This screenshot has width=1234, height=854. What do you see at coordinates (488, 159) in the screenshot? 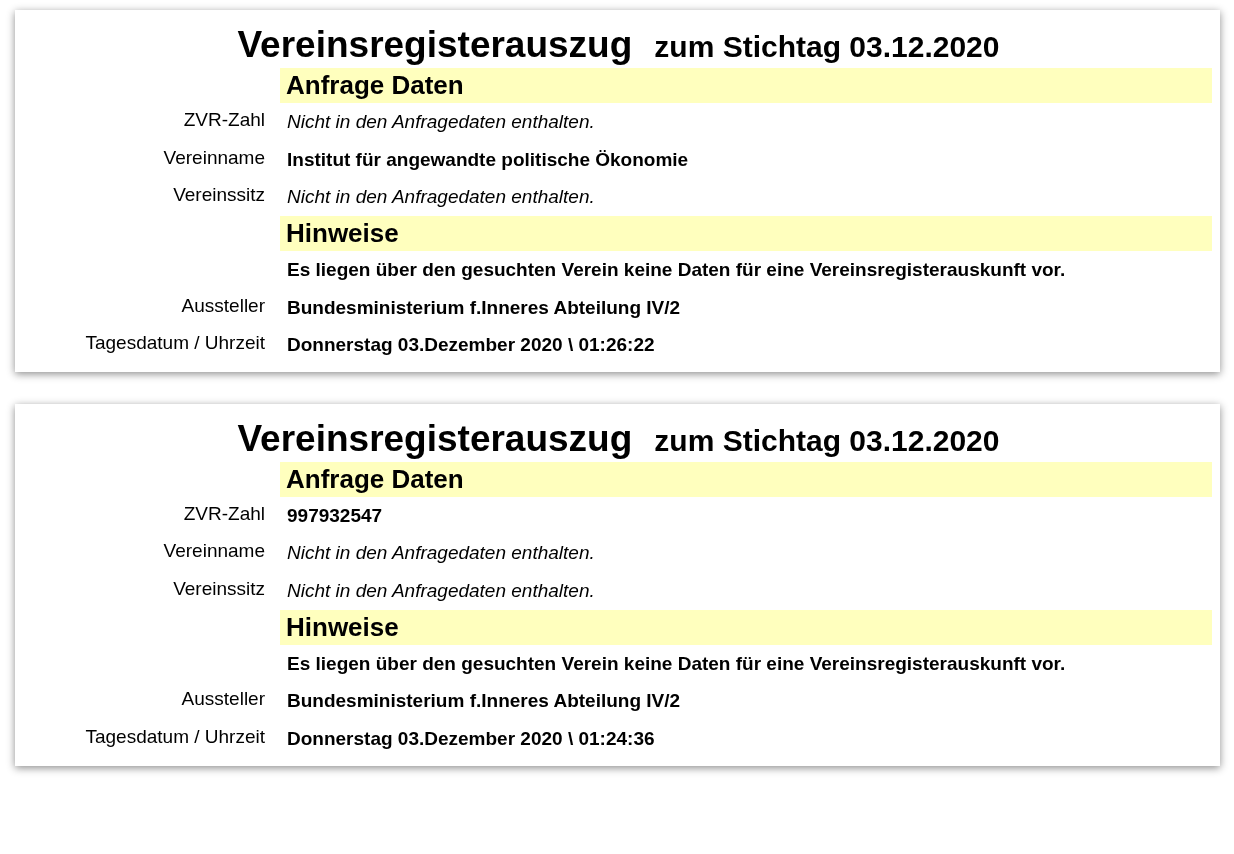
I see `field-value: Institut für angewandte politische Ökonomie` at bounding box center [488, 159].